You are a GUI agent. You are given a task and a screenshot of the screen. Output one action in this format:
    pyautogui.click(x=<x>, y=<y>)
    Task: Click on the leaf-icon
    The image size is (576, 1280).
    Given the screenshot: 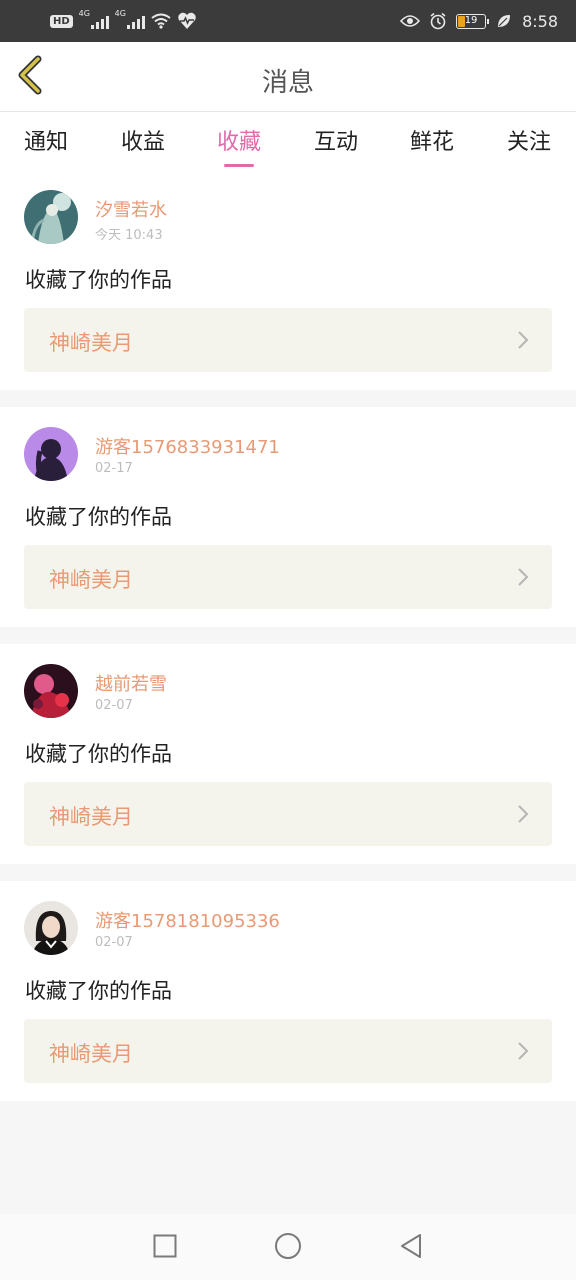 What is the action you would take?
    pyautogui.click(x=504, y=21)
    